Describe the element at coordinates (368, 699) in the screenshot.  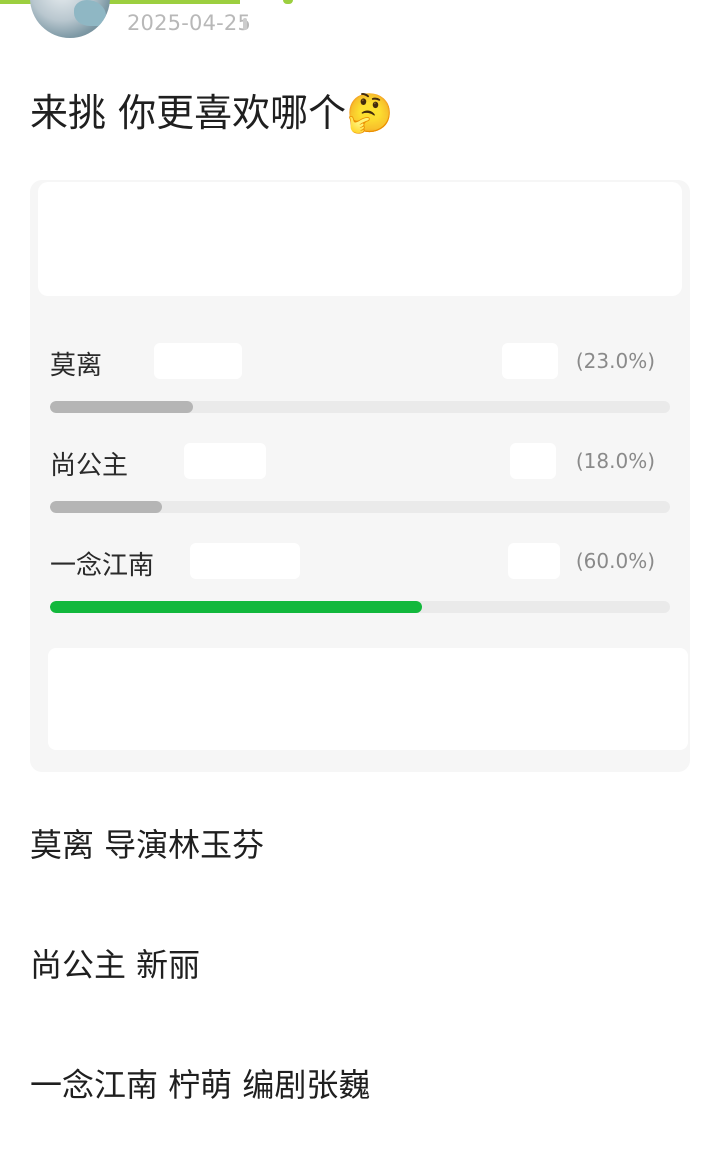
I see `poll-footer` at that location.